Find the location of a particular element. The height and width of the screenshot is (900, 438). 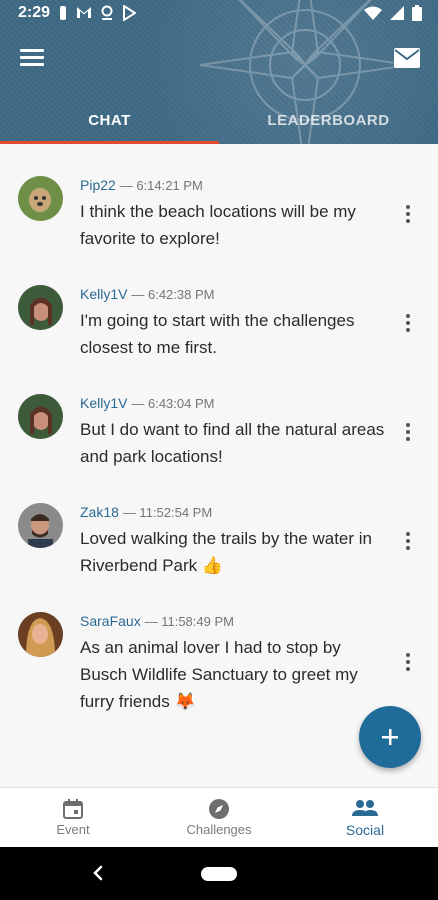

message-timestamp: — 6:43:04 PM is located at coordinates (173, 403).